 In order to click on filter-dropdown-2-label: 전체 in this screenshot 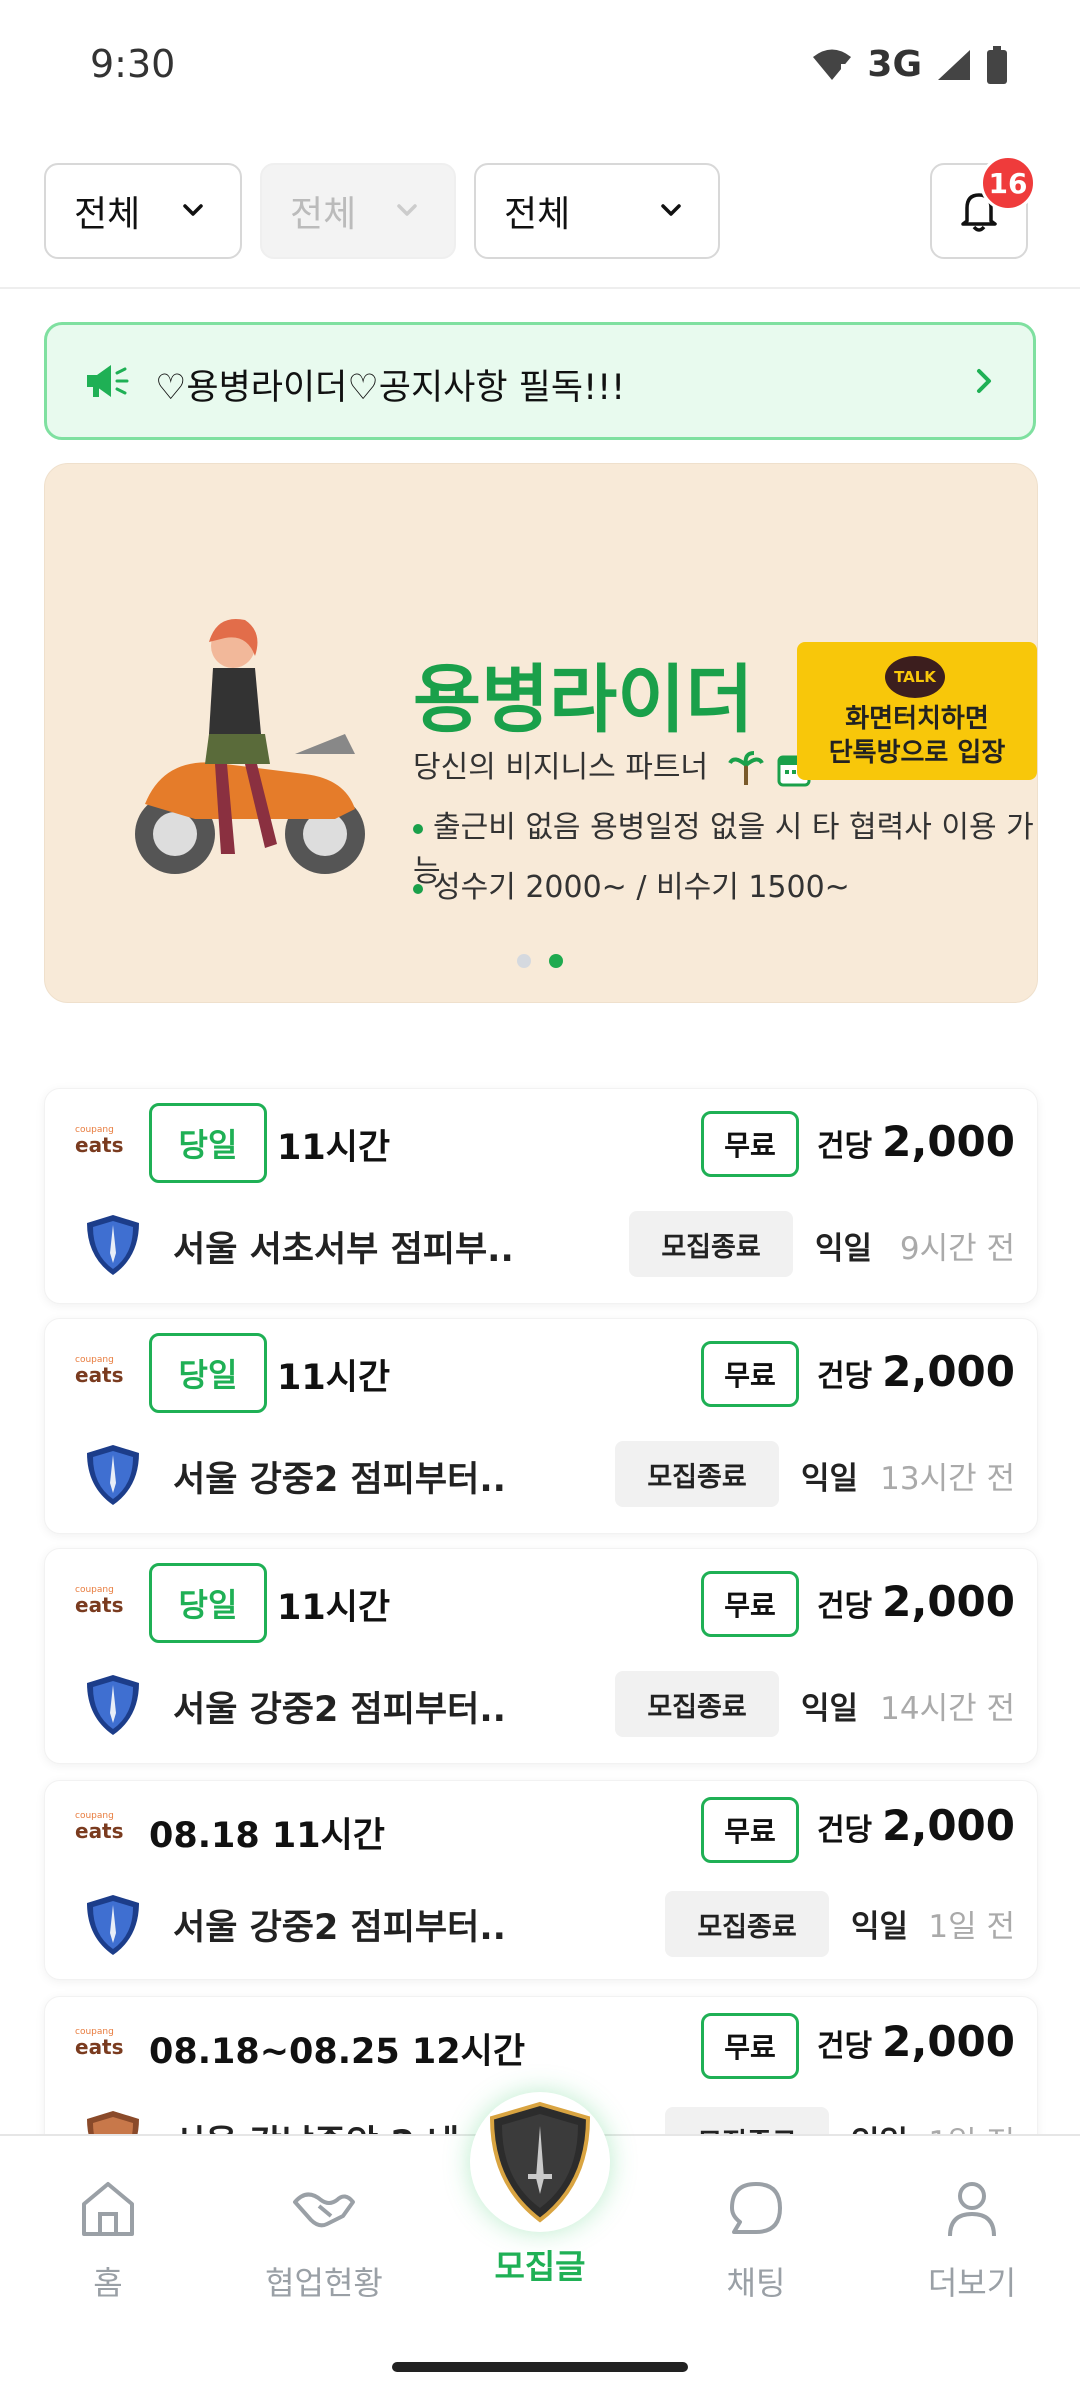, I will do `click(323, 214)`.